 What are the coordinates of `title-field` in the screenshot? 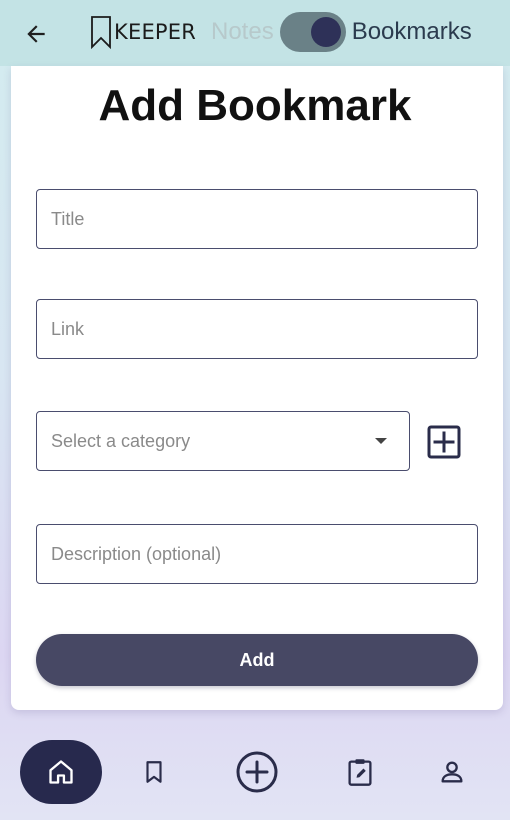 It's located at (257, 219).